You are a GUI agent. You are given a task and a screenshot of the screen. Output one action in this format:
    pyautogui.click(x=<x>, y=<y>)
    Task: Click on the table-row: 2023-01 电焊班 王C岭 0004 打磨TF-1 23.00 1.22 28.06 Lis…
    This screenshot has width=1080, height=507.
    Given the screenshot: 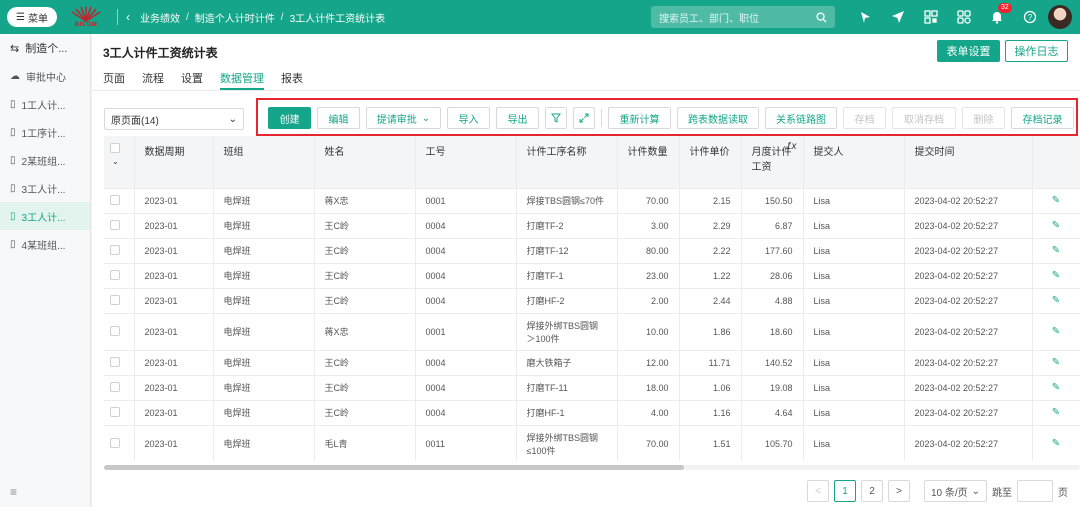 What is the action you would take?
    pyautogui.click(x=592, y=276)
    